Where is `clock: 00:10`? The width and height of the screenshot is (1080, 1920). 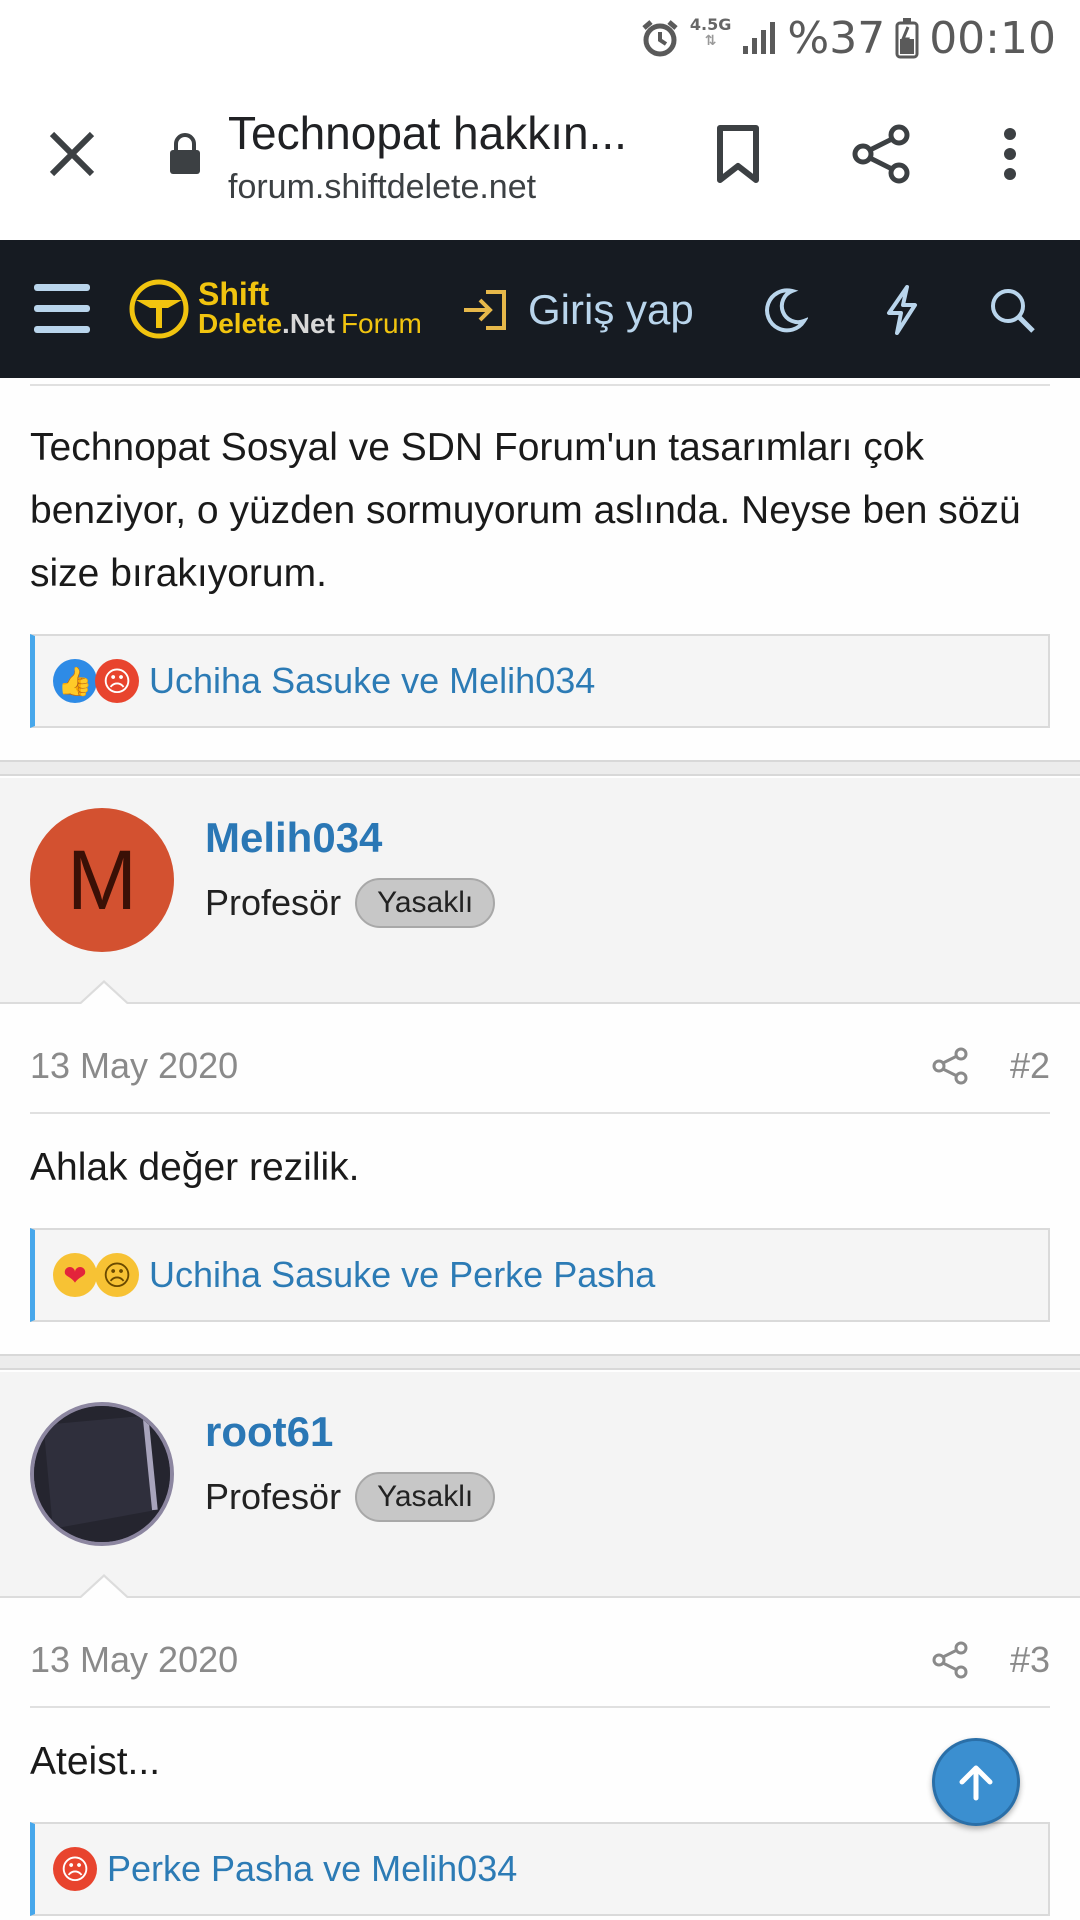 clock: 00:10 is located at coordinates (992, 38).